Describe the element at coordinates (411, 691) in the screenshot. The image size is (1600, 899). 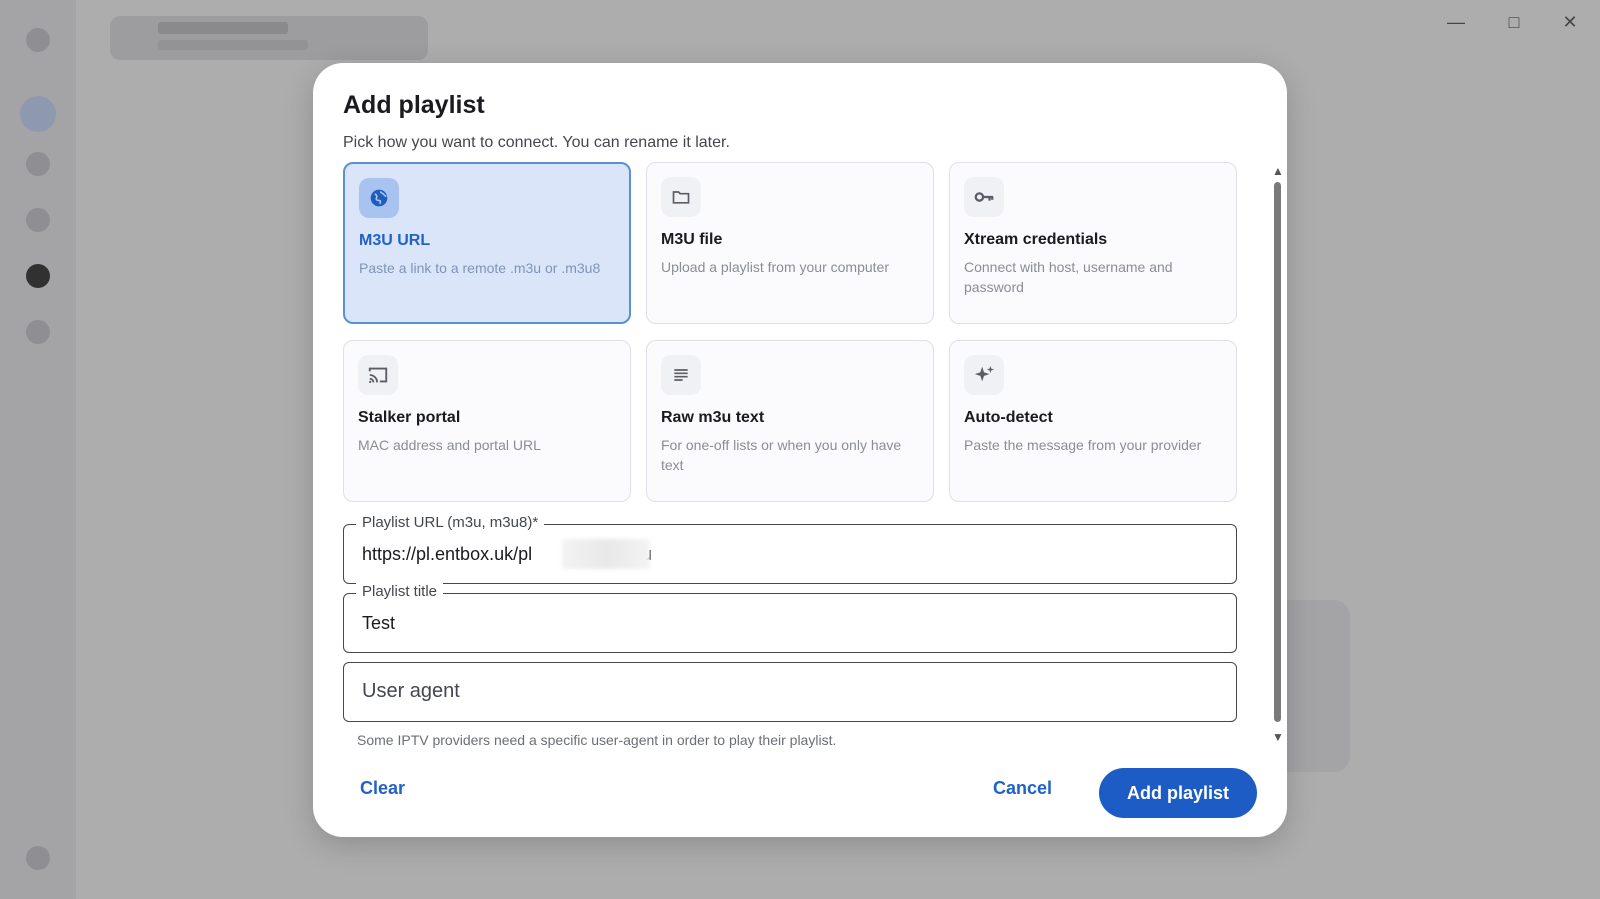
I see `user-agent-placeholder: User agent` at that location.